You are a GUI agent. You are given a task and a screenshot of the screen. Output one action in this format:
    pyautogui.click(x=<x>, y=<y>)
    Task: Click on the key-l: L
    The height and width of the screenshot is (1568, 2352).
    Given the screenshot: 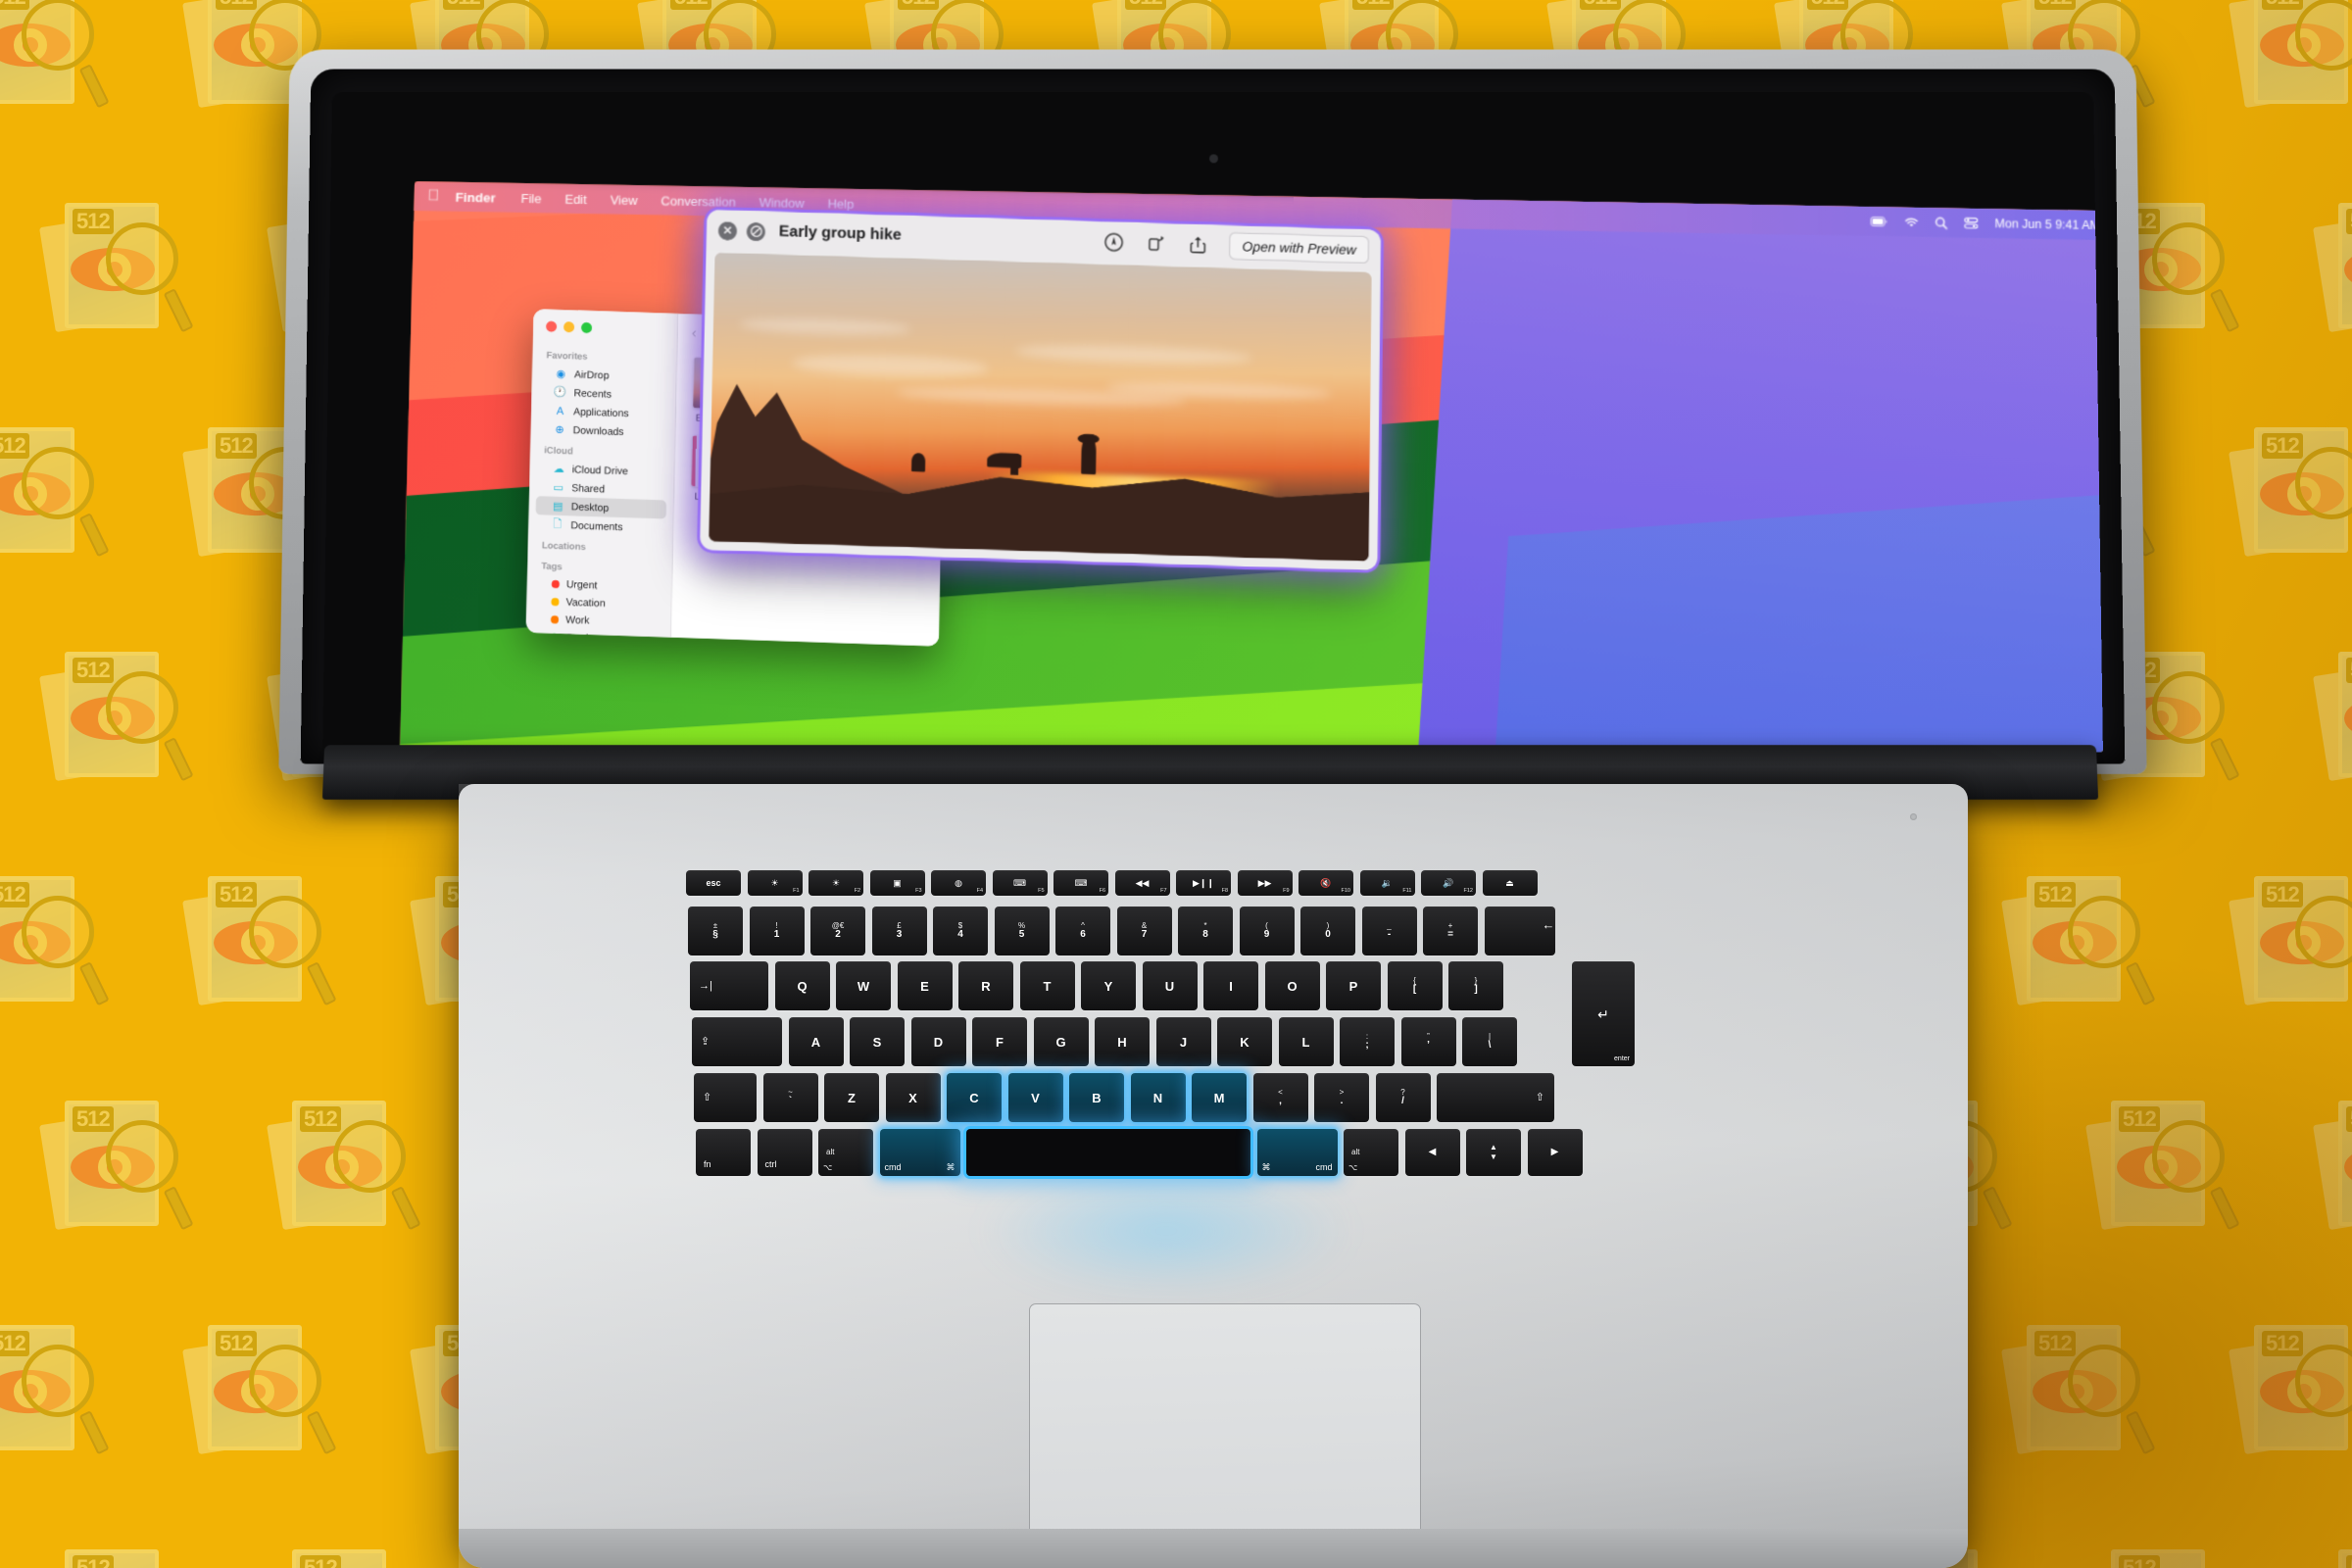 What is the action you would take?
    pyautogui.click(x=1306, y=1041)
    